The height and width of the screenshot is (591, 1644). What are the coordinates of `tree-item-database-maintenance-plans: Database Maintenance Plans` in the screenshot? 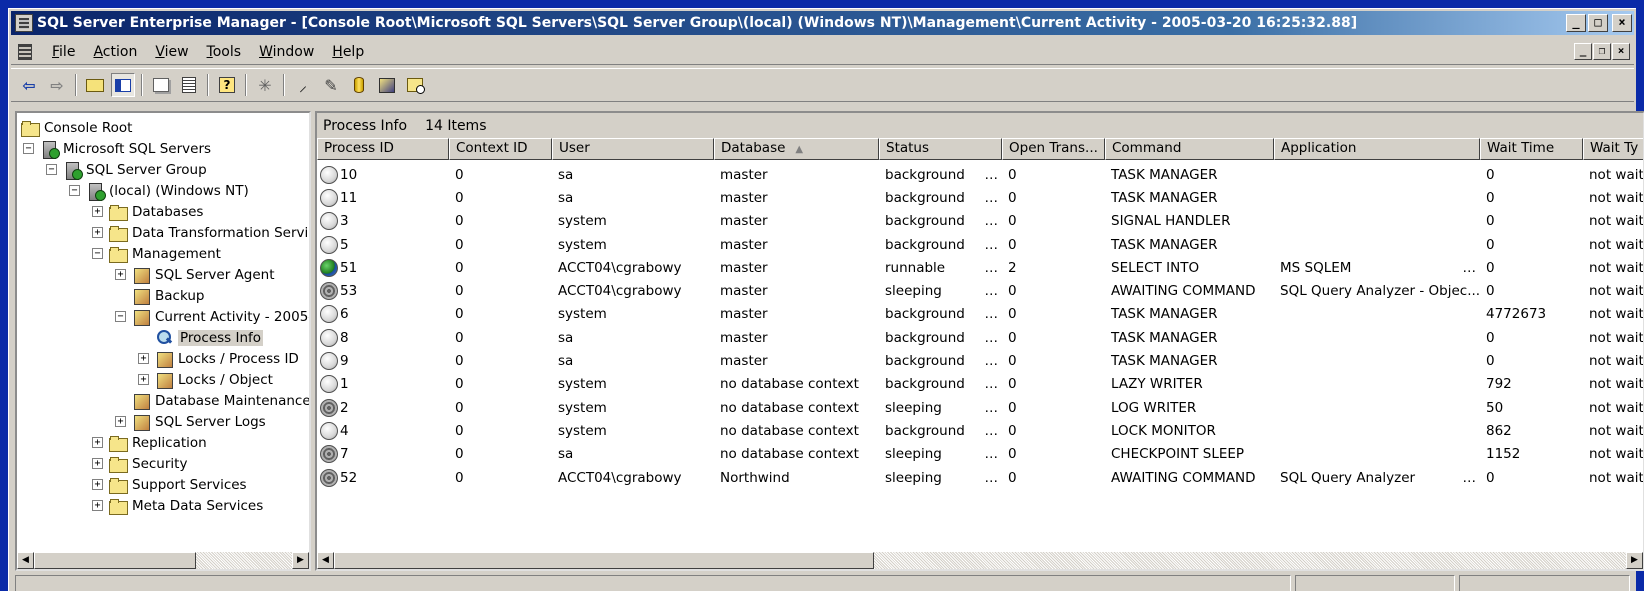 It's located at (212, 400).